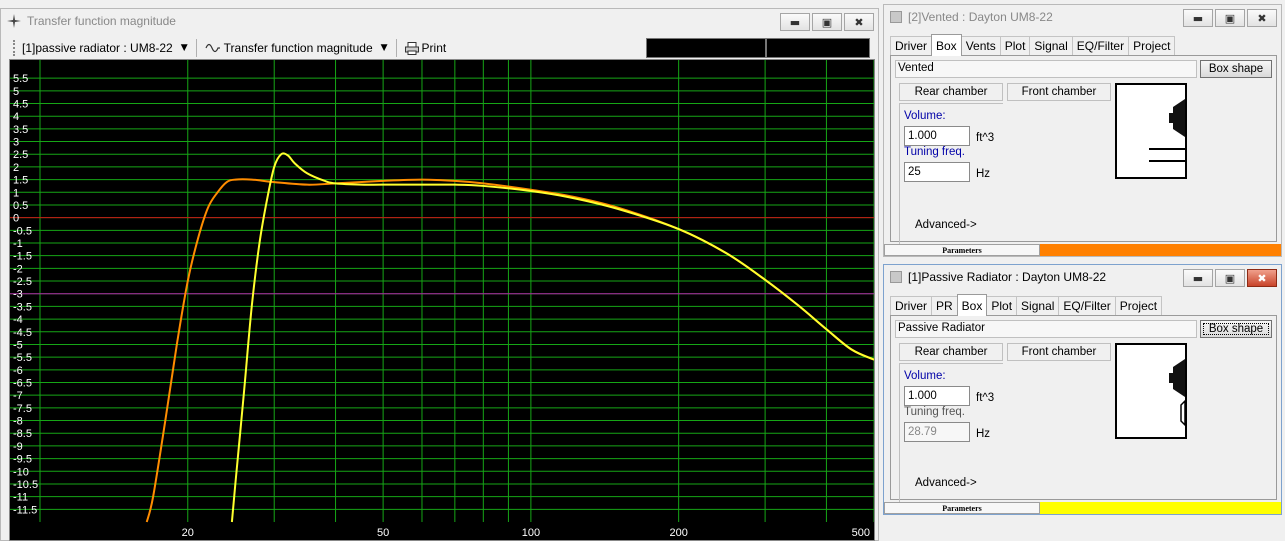  I want to click on volume-unit: ft^3, so click(985, 138).